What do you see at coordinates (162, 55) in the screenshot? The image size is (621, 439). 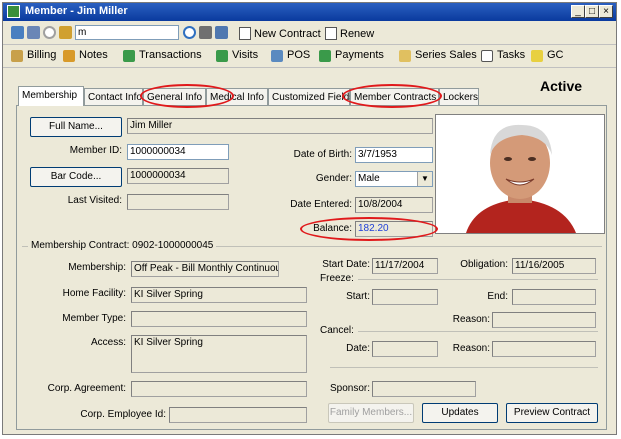 I see `transactions-button: Transactions` at bounding box center [162, 55].